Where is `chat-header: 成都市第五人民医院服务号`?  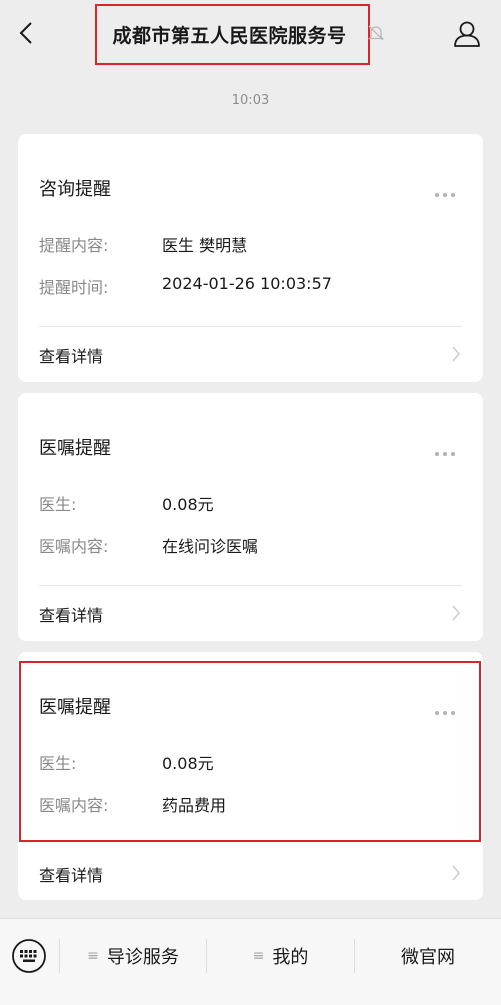 chat-header: 成都市第五人民医院服务号 is located at coordinates (250, 33).